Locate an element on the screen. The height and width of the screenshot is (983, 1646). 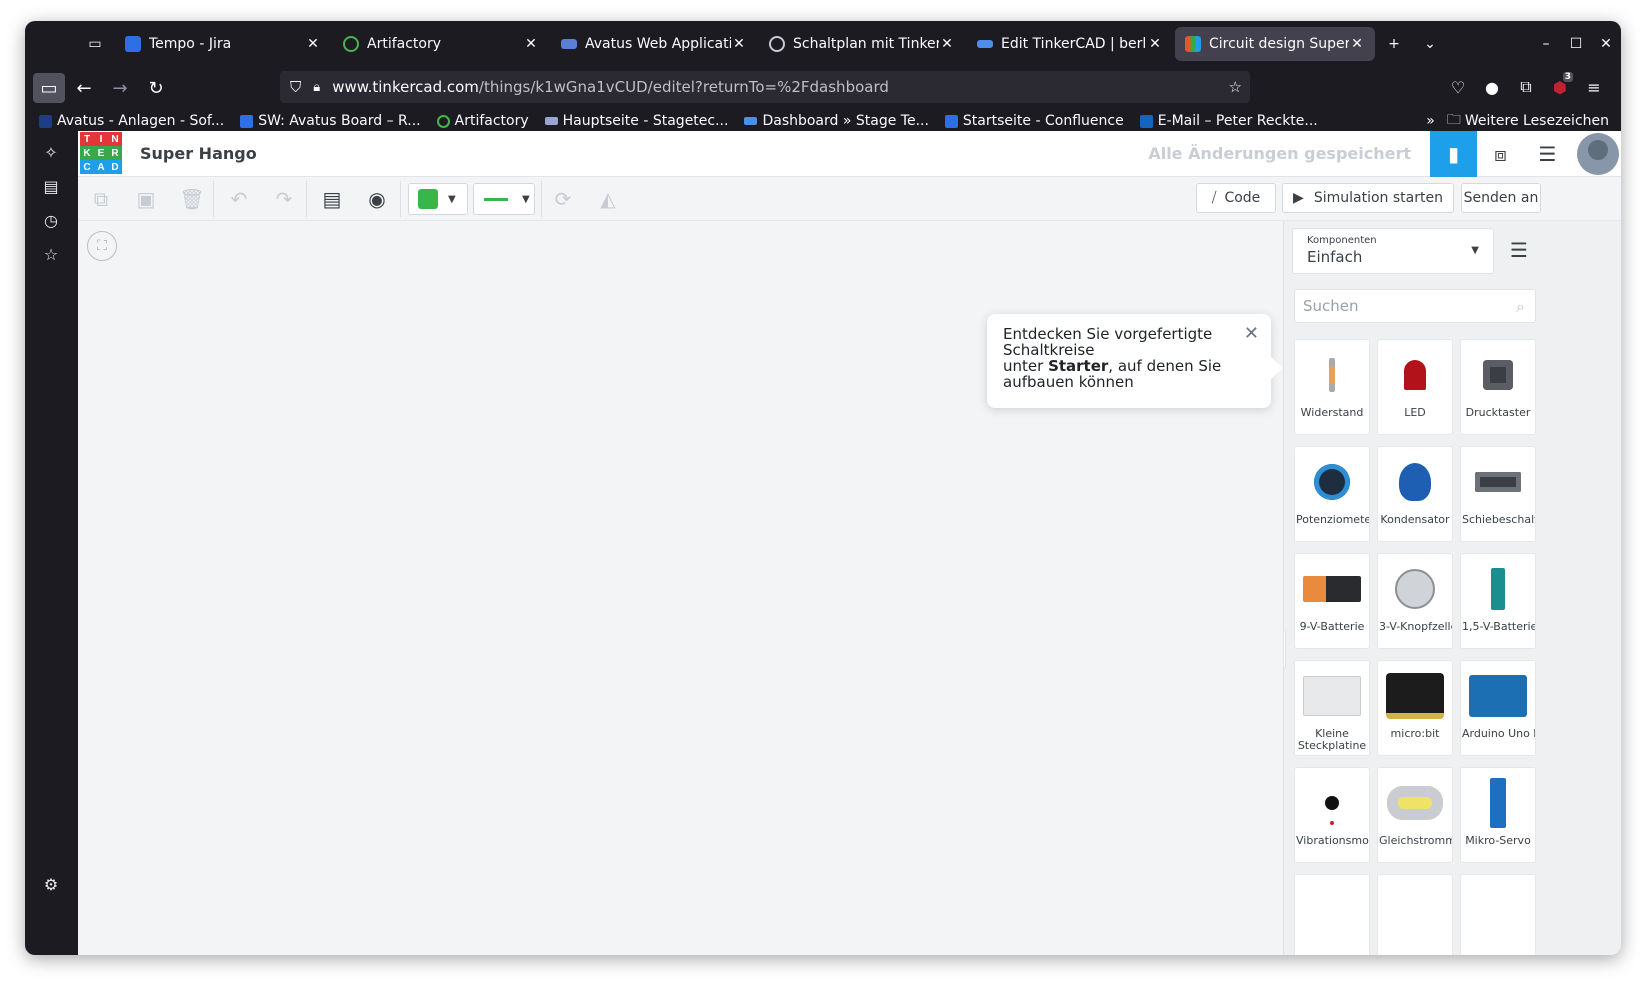
settings-gear-icon: ⚙ is located at coordinates (51, 885).